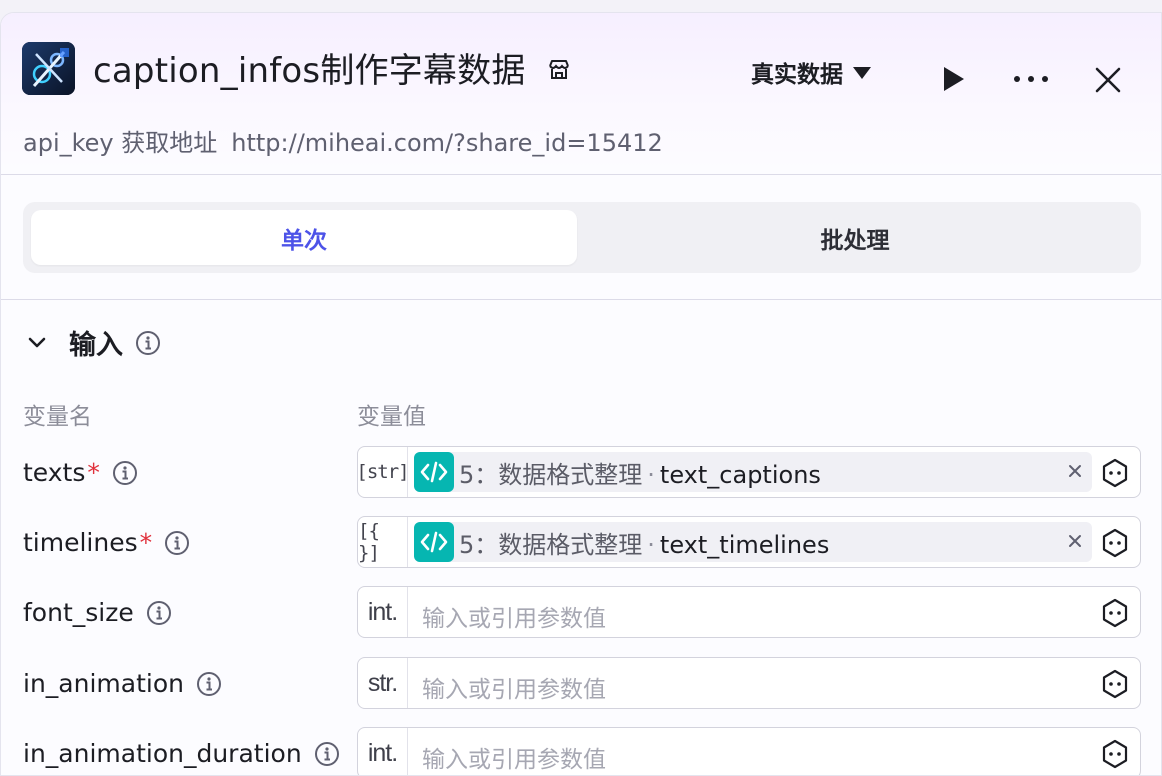 The image size is (1162, 776). I want to click on chevron-down-icon, so click(37, 343).